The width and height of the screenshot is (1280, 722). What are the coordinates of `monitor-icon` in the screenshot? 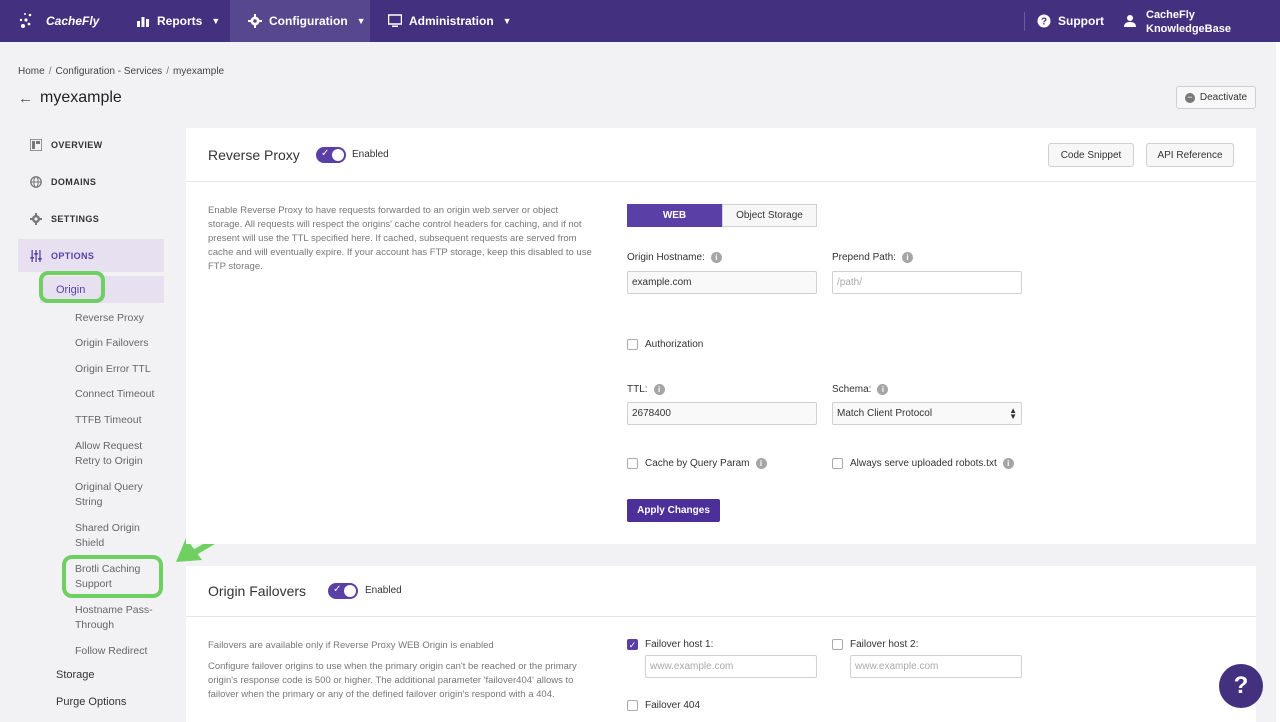 It's located at (395, 20).